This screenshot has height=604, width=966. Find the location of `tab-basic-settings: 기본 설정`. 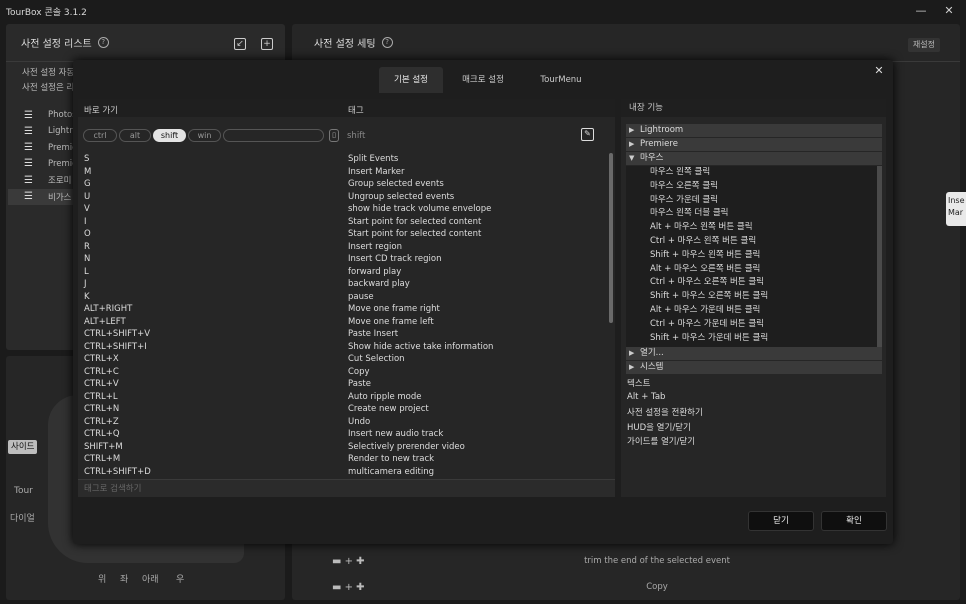

tab-basic-settings: 기본 설정 is located at coordinates (411, 80).